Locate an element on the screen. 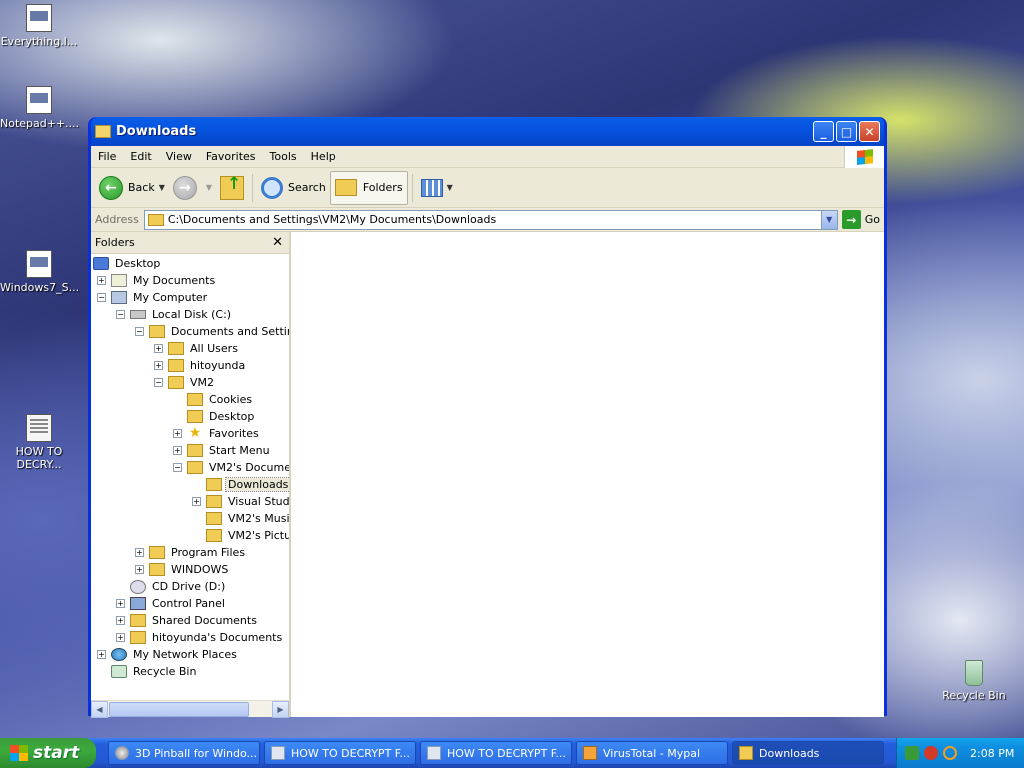 The image size is (1024, 768). tree-item-cookies: Cookies is located at coordinates (190, 399).